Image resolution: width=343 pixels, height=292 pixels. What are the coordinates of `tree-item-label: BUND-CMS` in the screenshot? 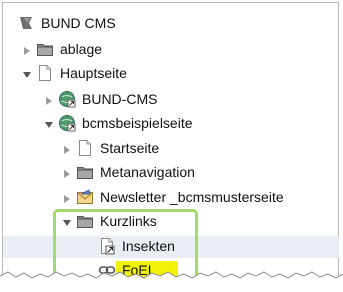 It's located at (120, 99).